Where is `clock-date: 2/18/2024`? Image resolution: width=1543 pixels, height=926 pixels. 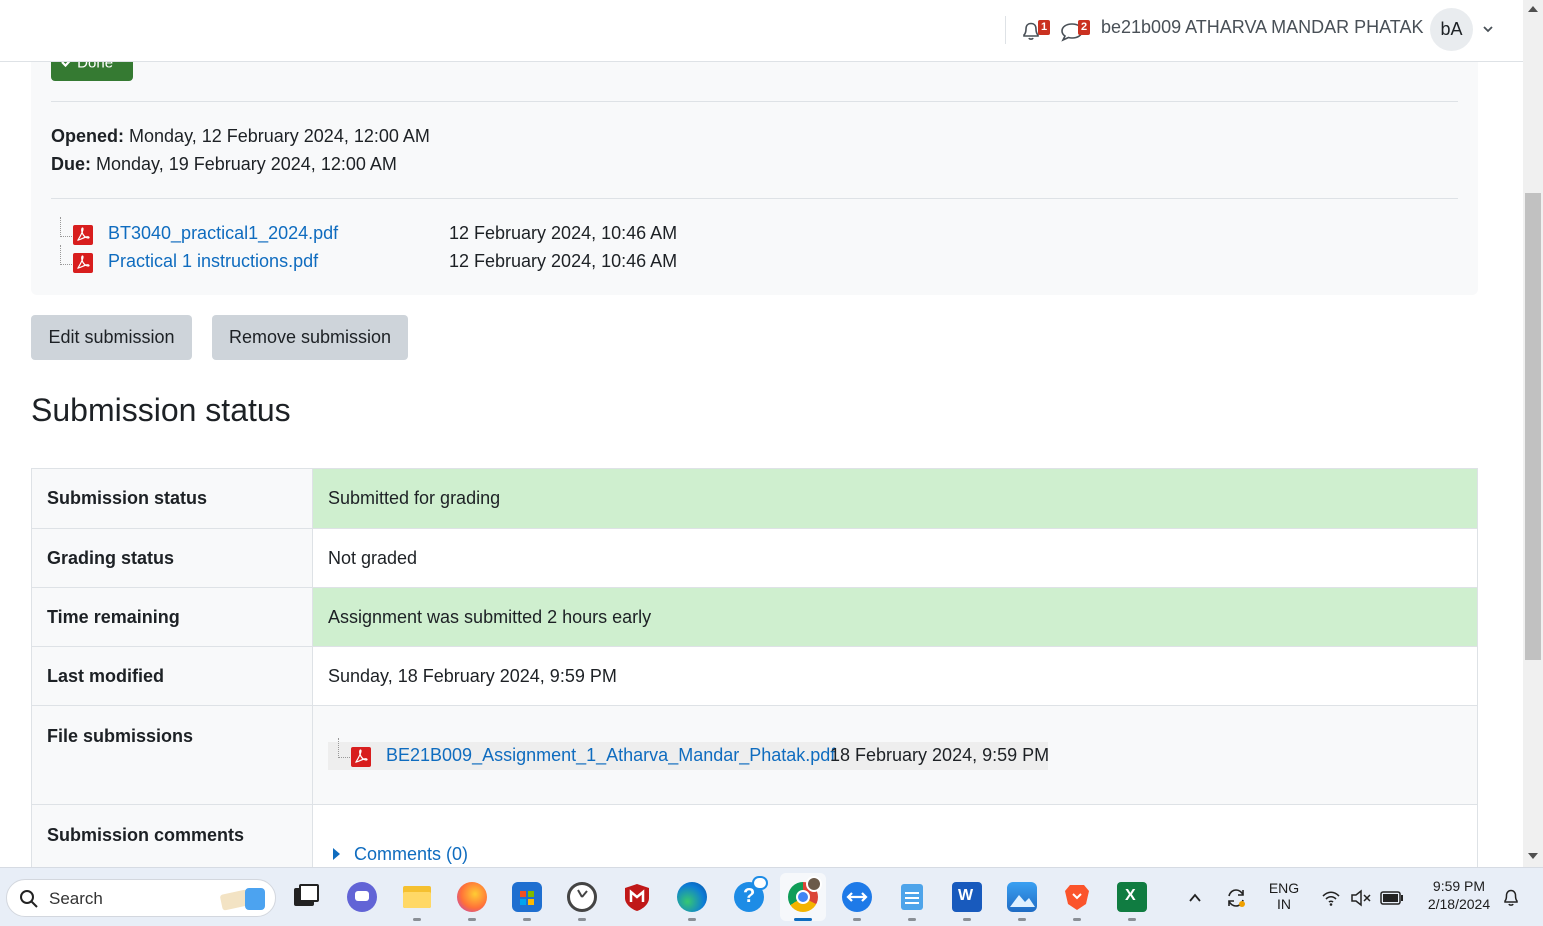 clock-date: 2/18/2024 is located at coordinates (1459, 904).